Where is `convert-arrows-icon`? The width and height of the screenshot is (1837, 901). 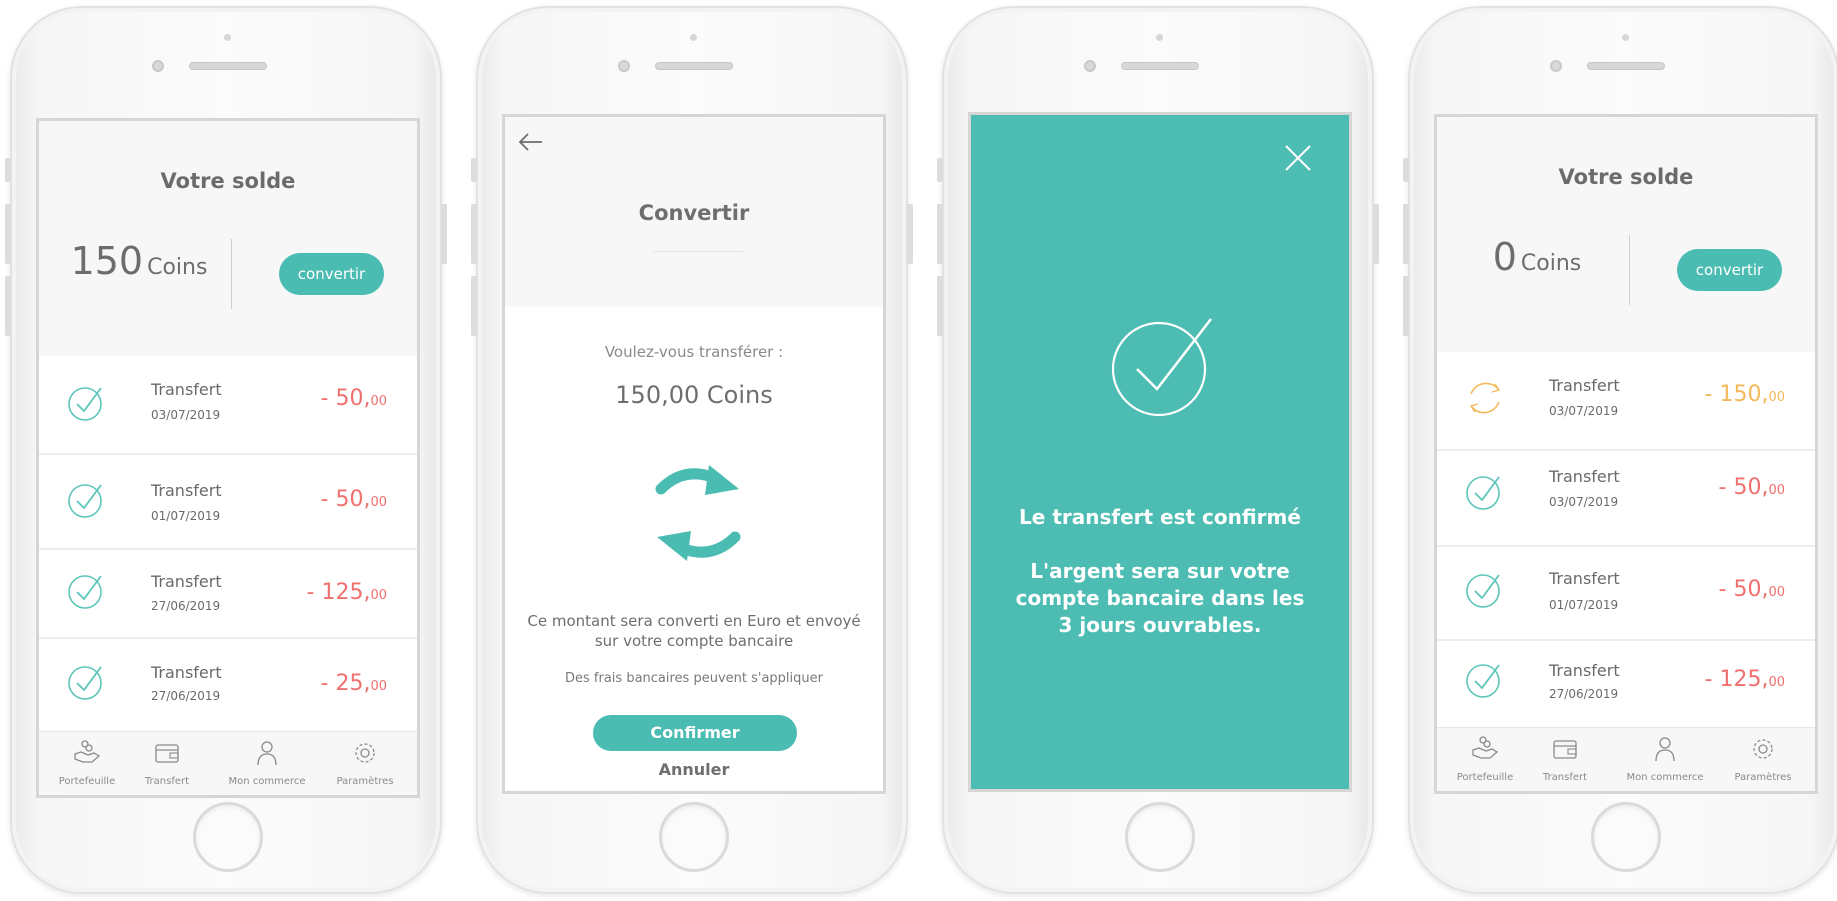 convert-arrows-icon is located at coordinates (698, 516).